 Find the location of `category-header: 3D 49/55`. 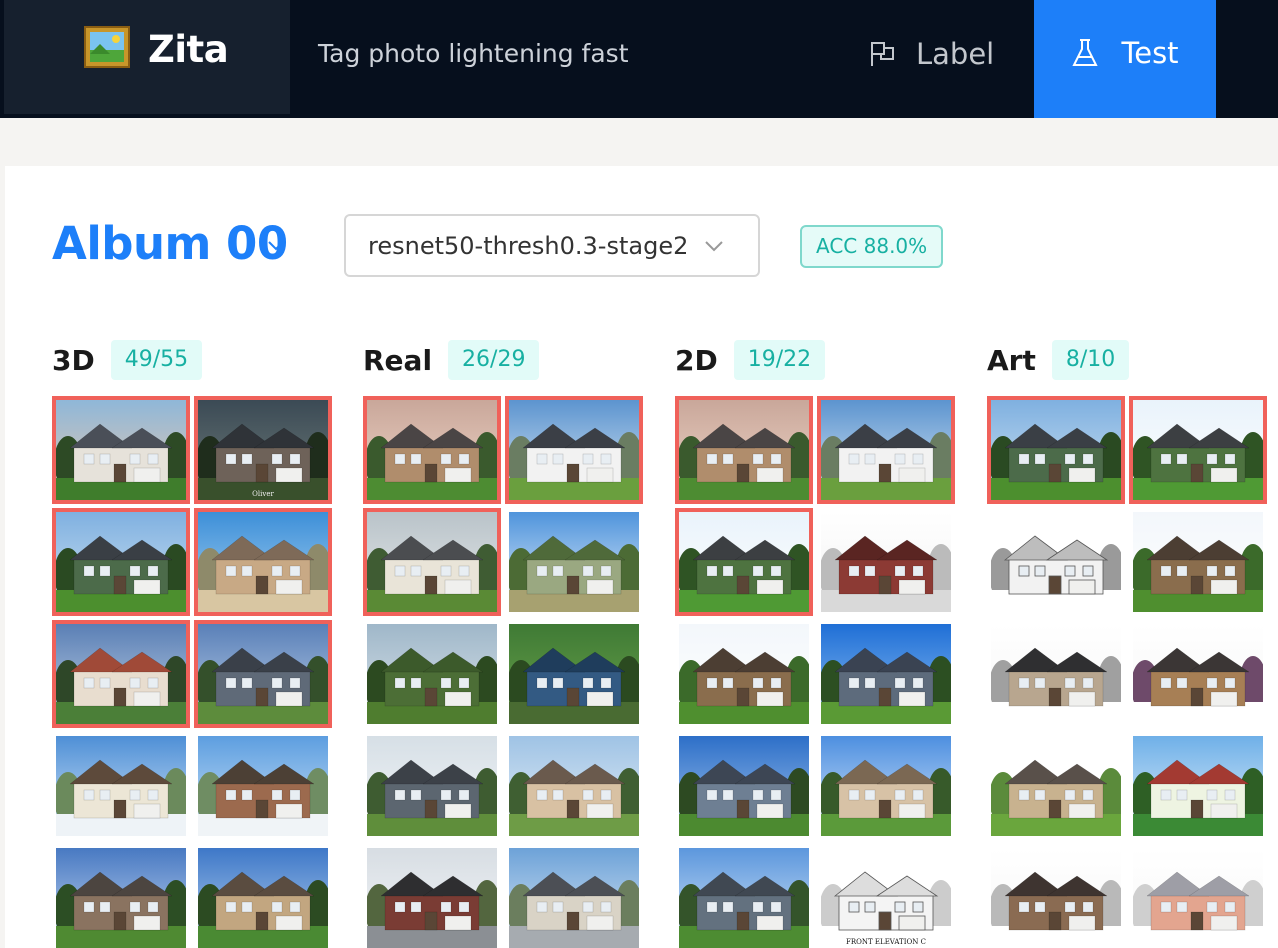

category-header: 3D 49/55 is located at coordinates (202, 360).